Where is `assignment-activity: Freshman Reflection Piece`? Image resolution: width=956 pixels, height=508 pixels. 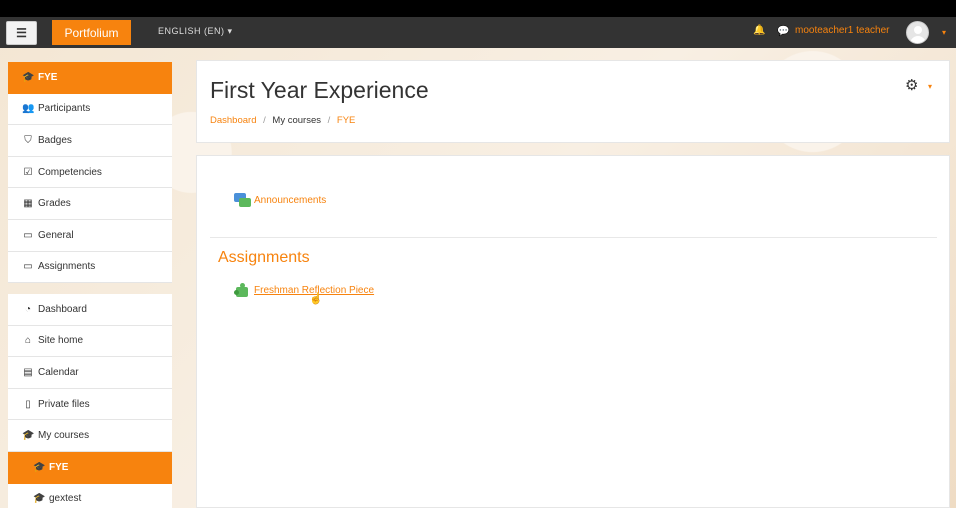 assignment-activity: Freshman Reflection Piece is located at coordinates (304, 290).